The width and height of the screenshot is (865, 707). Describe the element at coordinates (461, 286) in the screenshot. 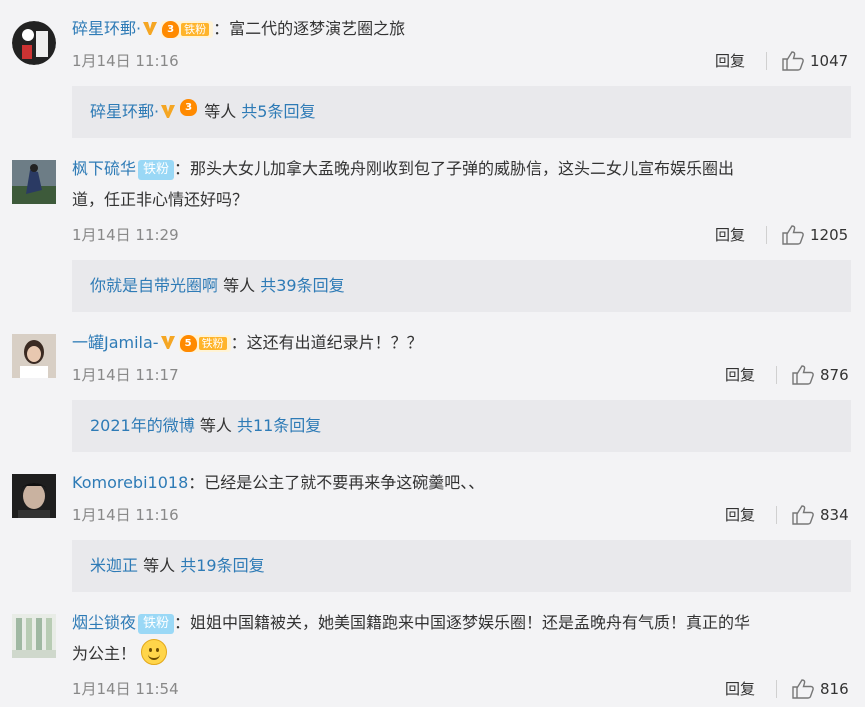

I see `replies-summary: 你就是自带光圈啊 等人 共39条回复` at that location.